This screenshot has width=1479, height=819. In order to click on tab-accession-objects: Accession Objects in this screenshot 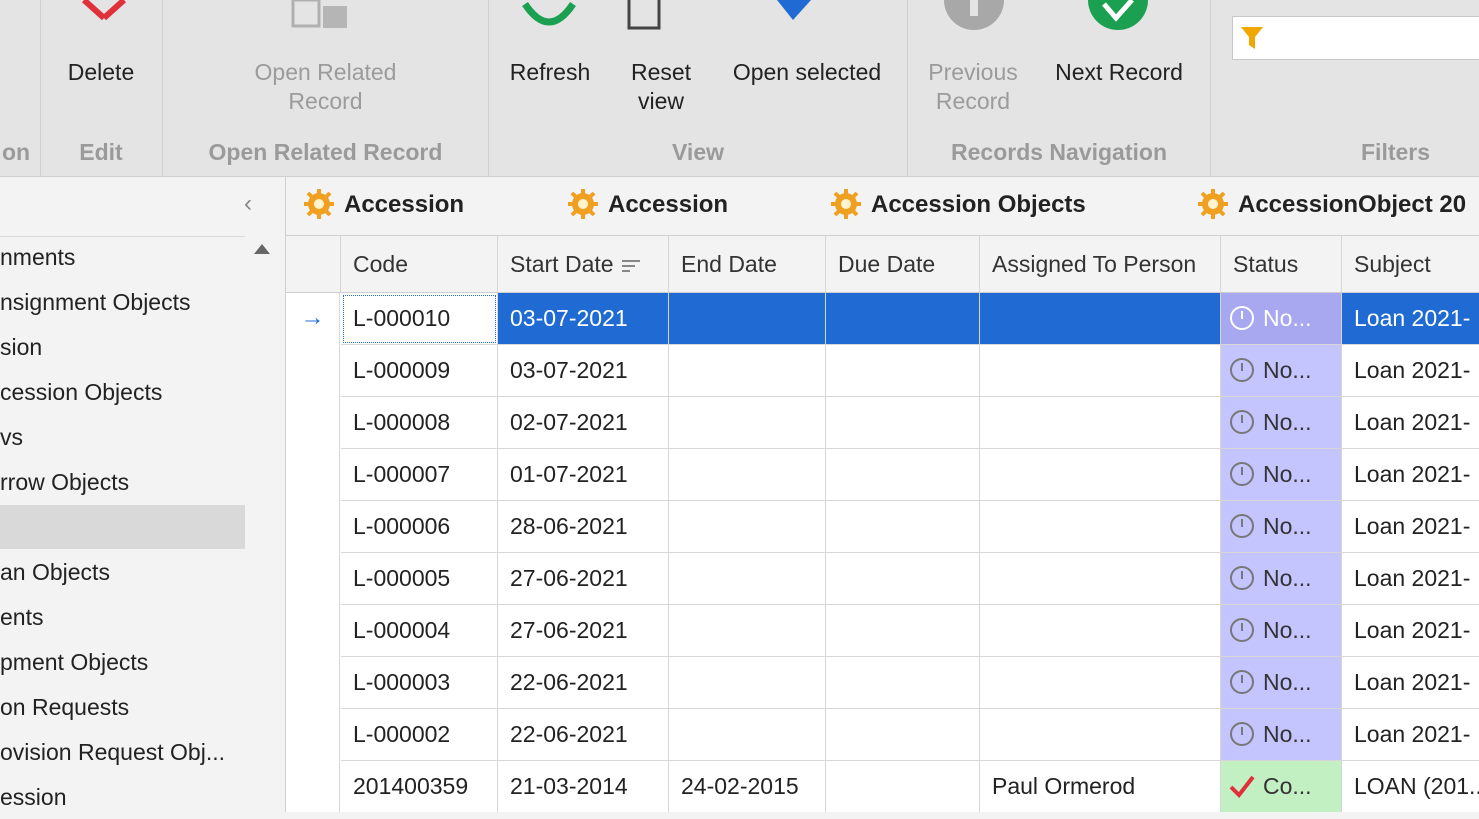, I will do `click(958, 206)`.